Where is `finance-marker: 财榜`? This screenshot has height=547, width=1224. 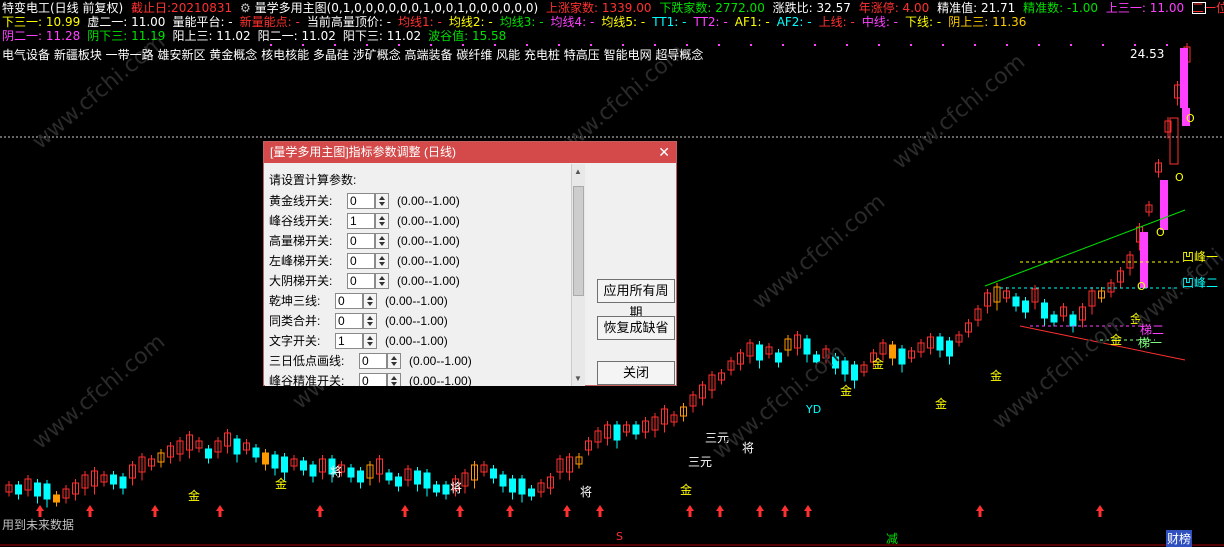 finance-marker: 财榜 is located at coordinates (1179, 538).